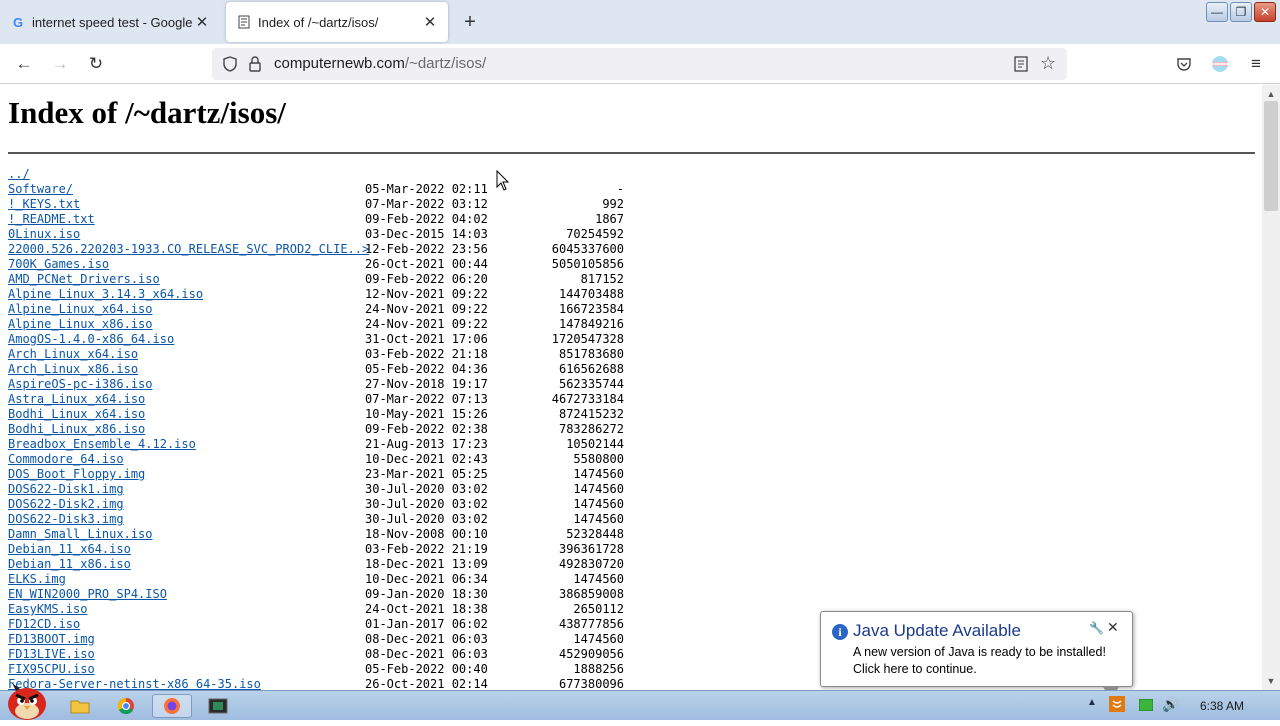  What do you see at coordinates (69, 564) in the screenshot?
I see `file-link: Debian_11_x86.iso` at bounding box center [69, 564].